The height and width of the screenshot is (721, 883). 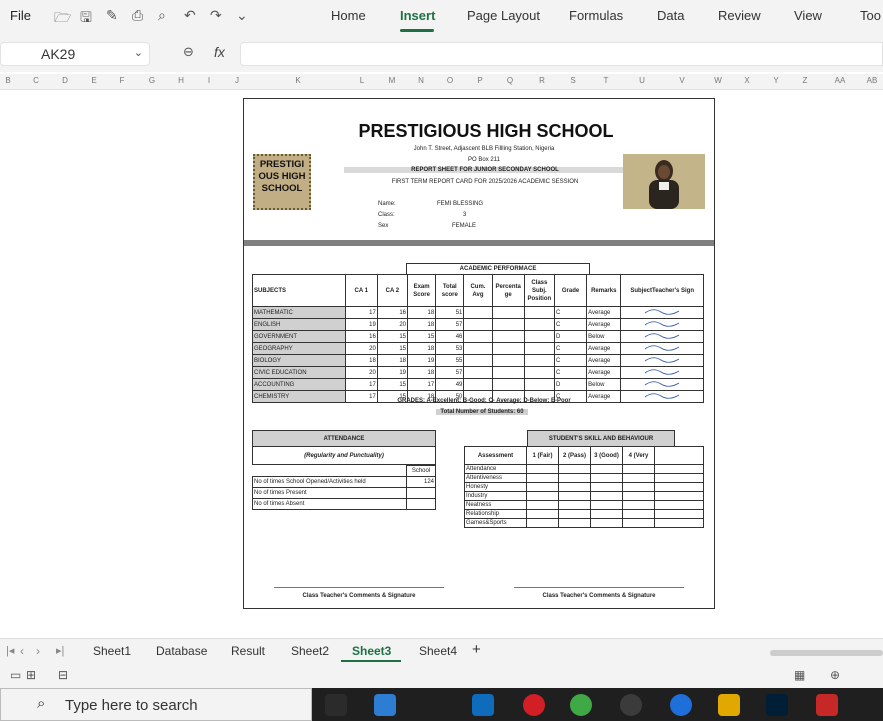 I want to click on next-sheet-icon: ›, so click(x=38, y=651).